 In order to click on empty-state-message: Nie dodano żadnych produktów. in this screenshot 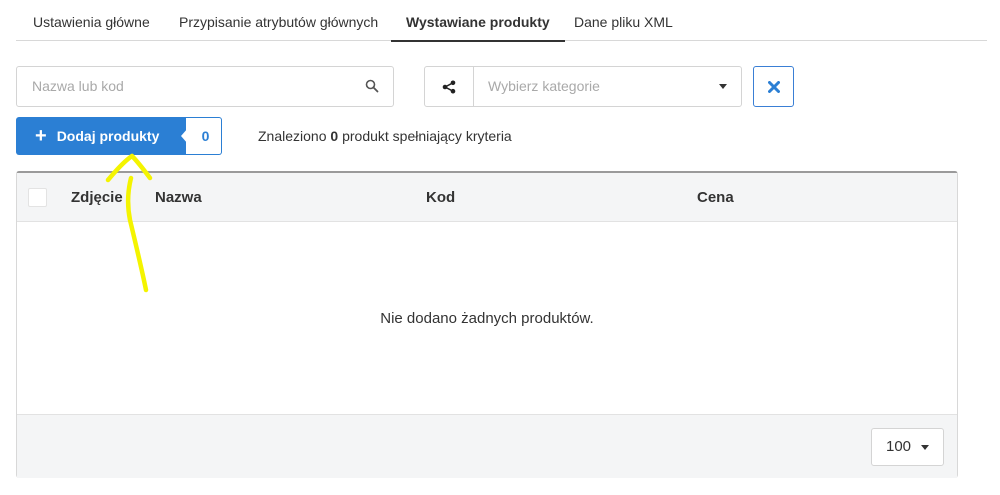, I will do `click(487, 318)`.